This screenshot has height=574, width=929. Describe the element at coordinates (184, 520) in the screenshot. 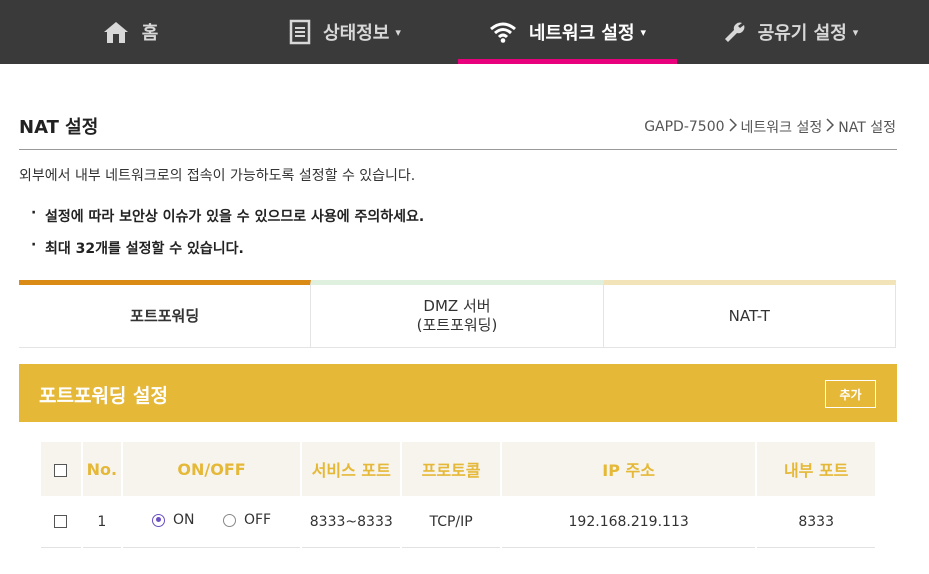

I see `radio-on-label: ON` at that location.